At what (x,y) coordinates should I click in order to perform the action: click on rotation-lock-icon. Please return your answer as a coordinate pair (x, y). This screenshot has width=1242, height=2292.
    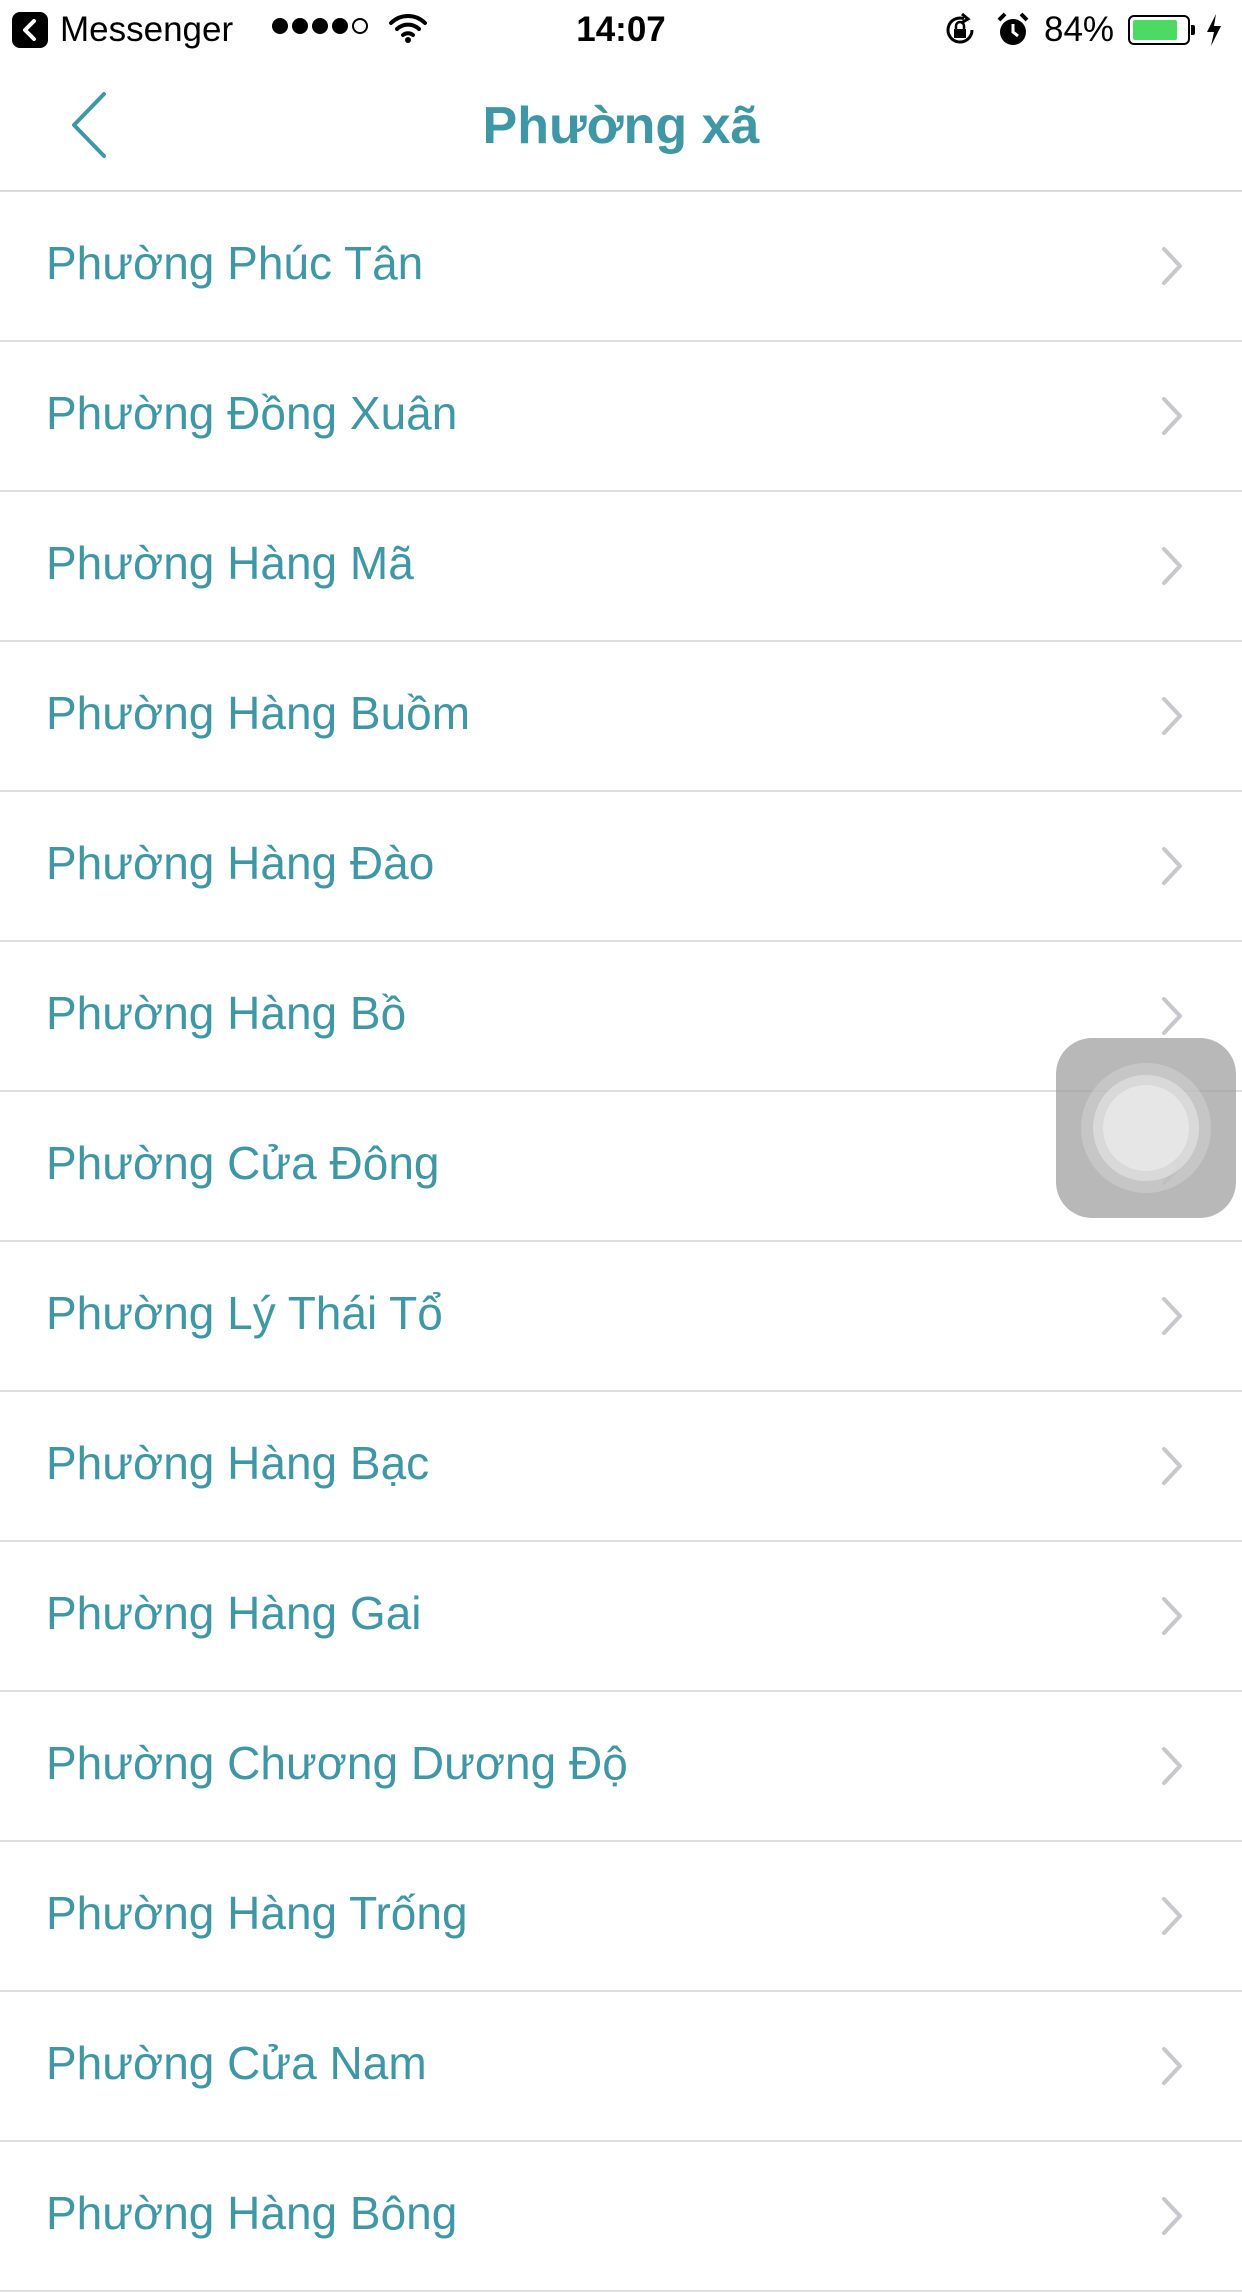
    Looking at the image, I should click on (960, 34).